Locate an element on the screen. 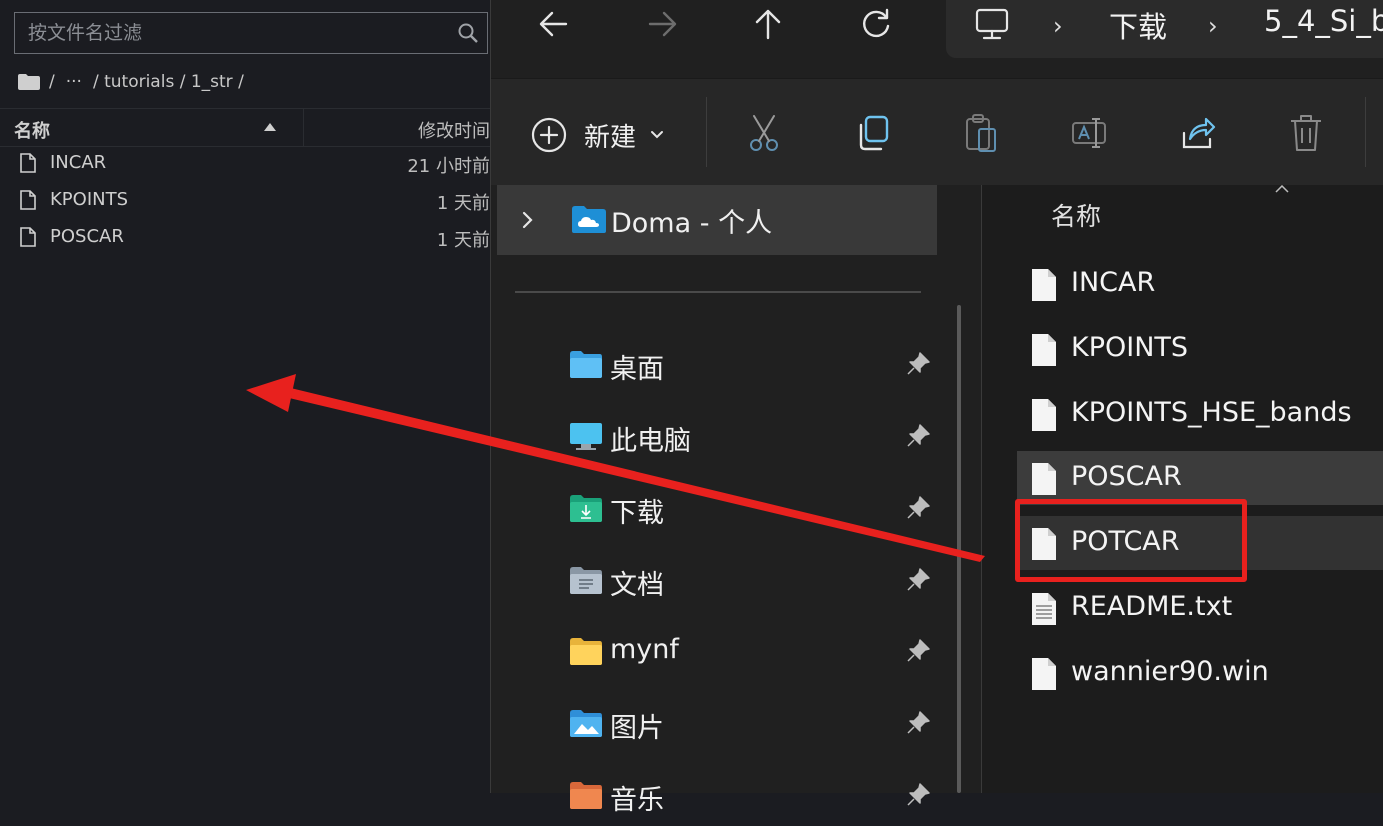 This screenshot has height=826, width=1383. nav-item-label: 此电脑 is located at coordinates (650, 441).